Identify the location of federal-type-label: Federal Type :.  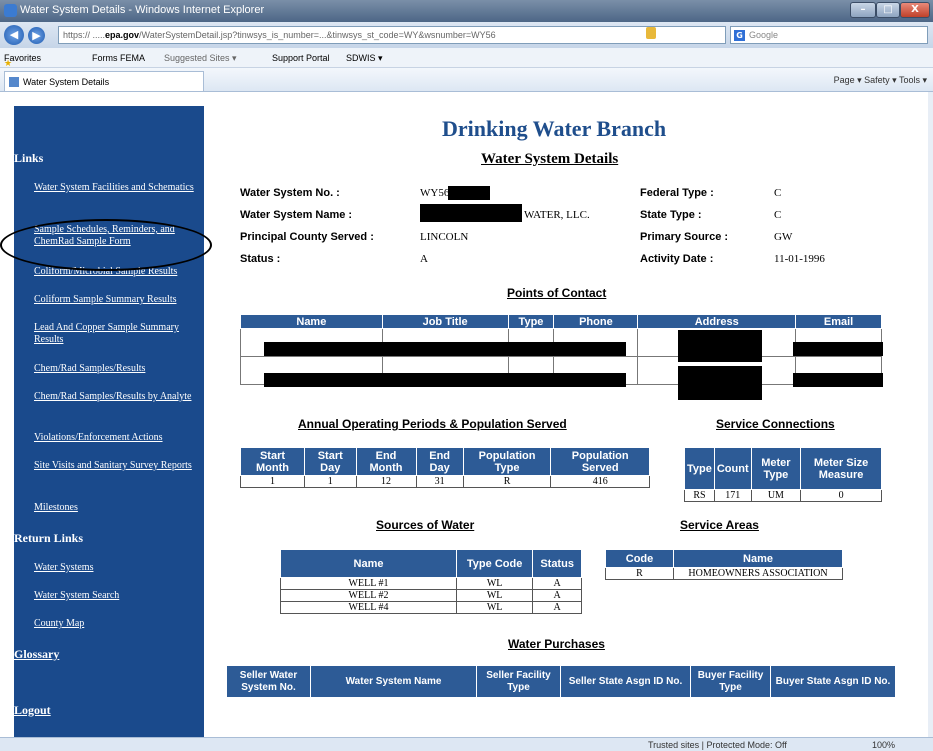
(677, 193).